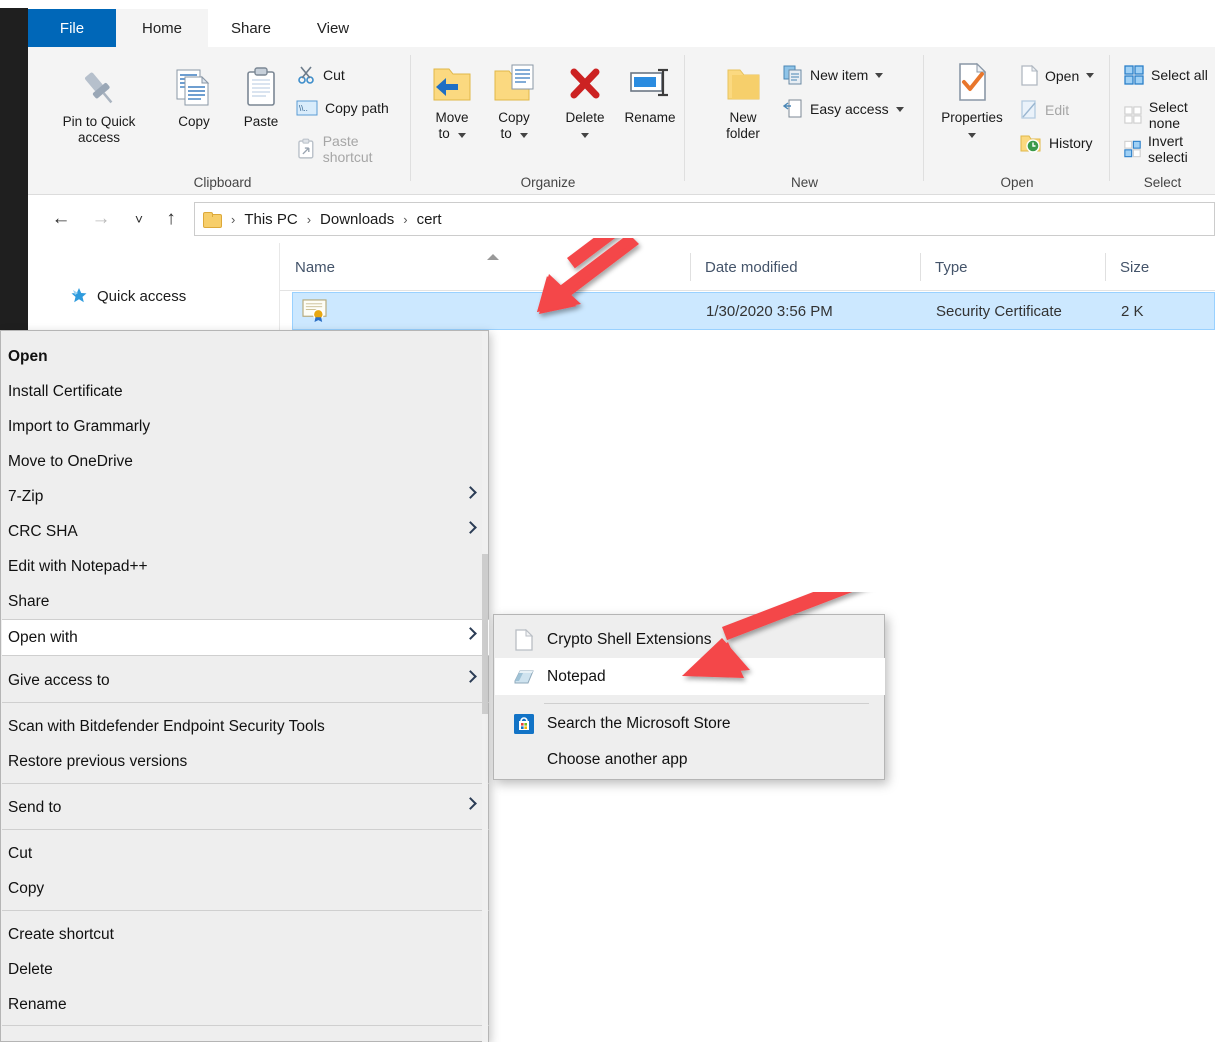  I want to click on context-menu-item-send-to: Send to, so click(245, 807).